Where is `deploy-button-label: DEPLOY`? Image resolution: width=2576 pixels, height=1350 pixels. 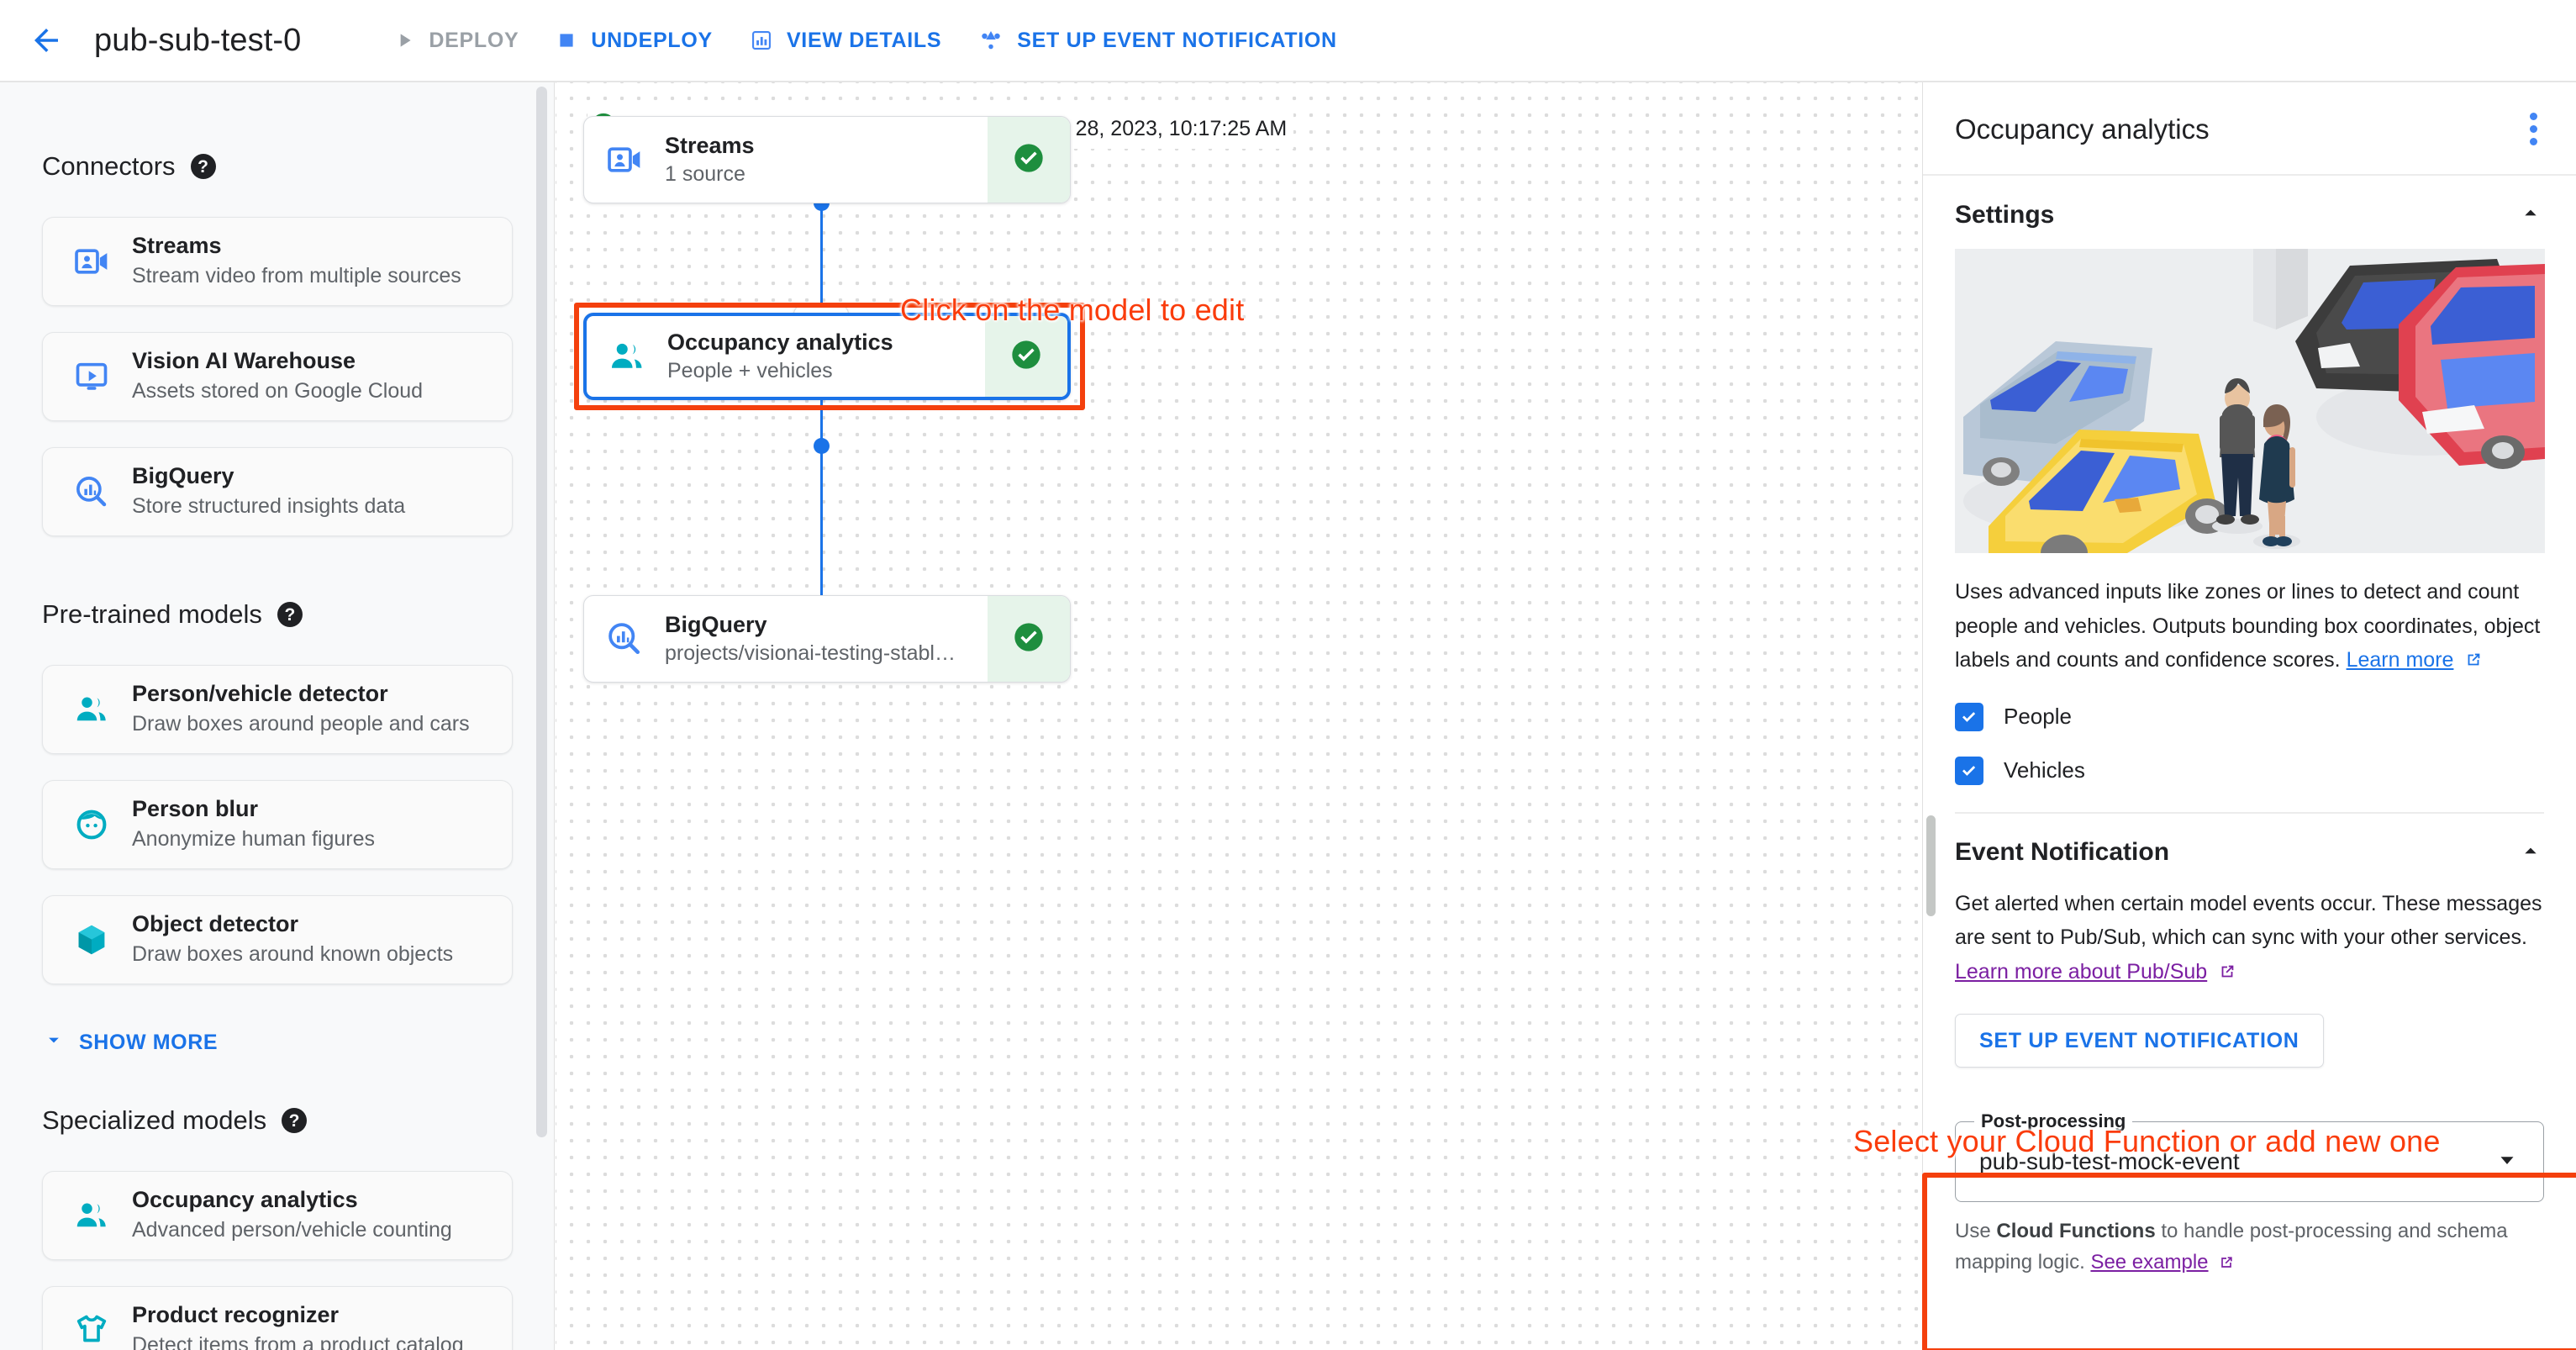
deploy-button-label: DEPLOY is located at coordinates (474, 40).